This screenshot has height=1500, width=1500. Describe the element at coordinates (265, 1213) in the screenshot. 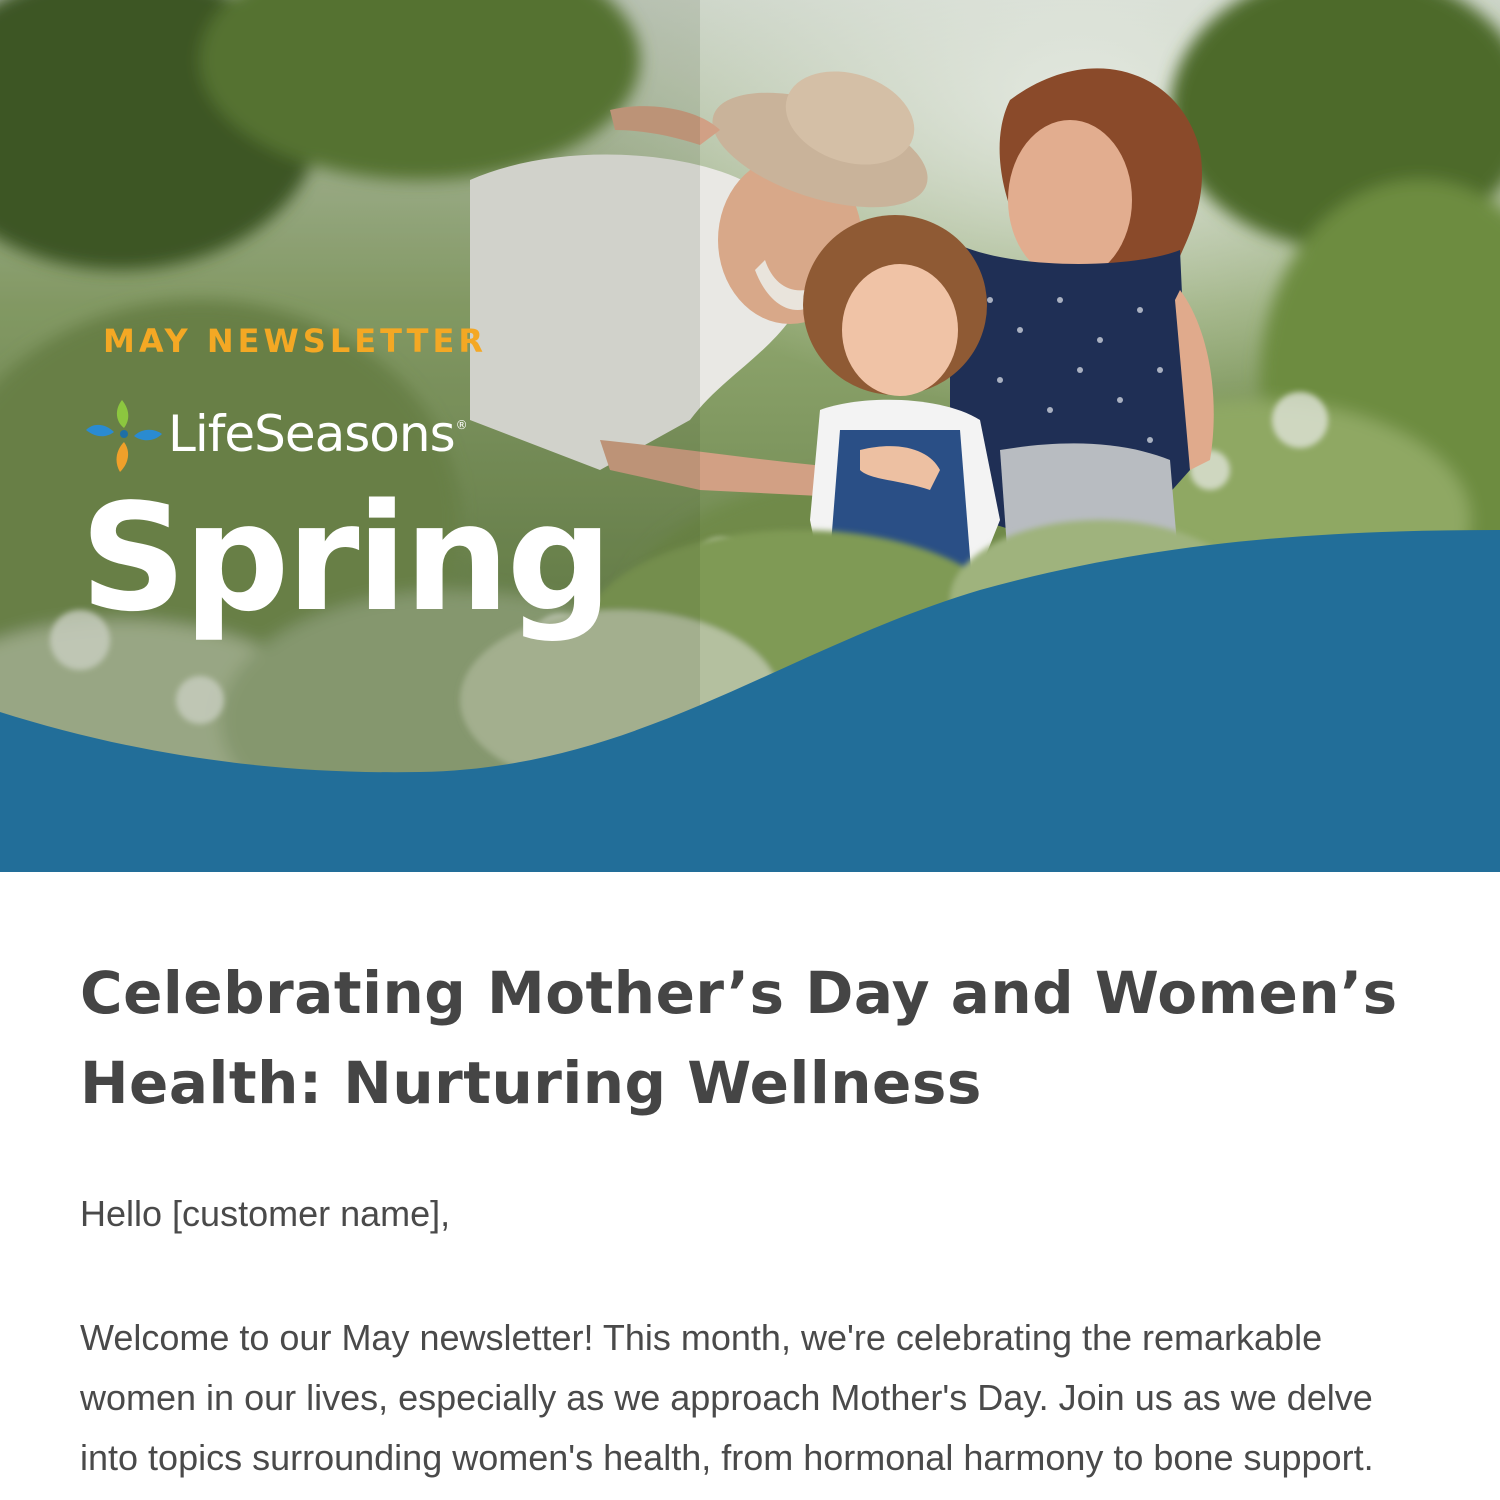

I see `greeting-text: Hello [customer name],` at that location.